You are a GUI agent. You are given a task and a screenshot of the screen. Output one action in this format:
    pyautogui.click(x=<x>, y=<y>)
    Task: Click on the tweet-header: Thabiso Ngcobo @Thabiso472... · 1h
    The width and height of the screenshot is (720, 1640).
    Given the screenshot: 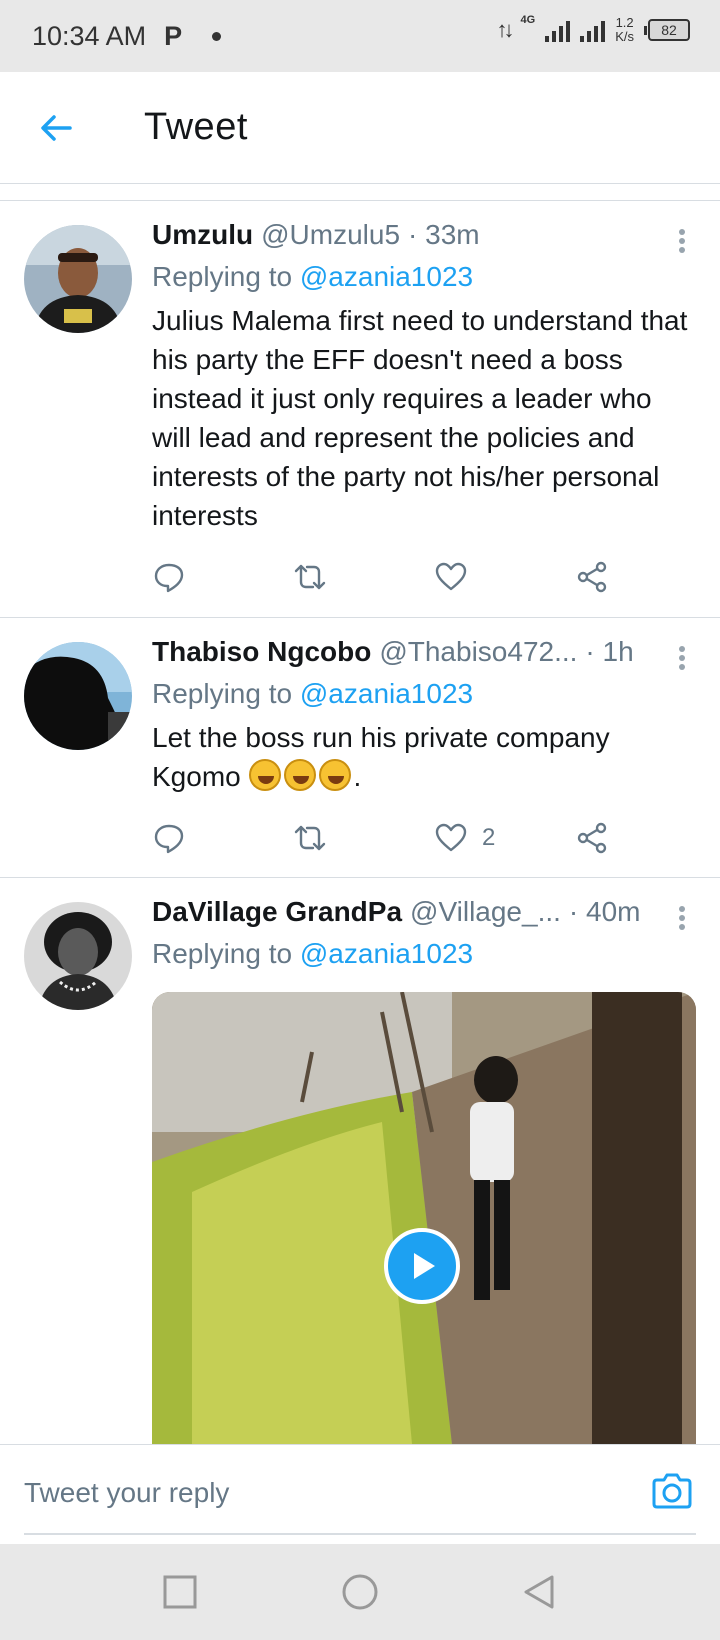 What is the action you would take?
    pyautogui.click(x=424, y=652)
    